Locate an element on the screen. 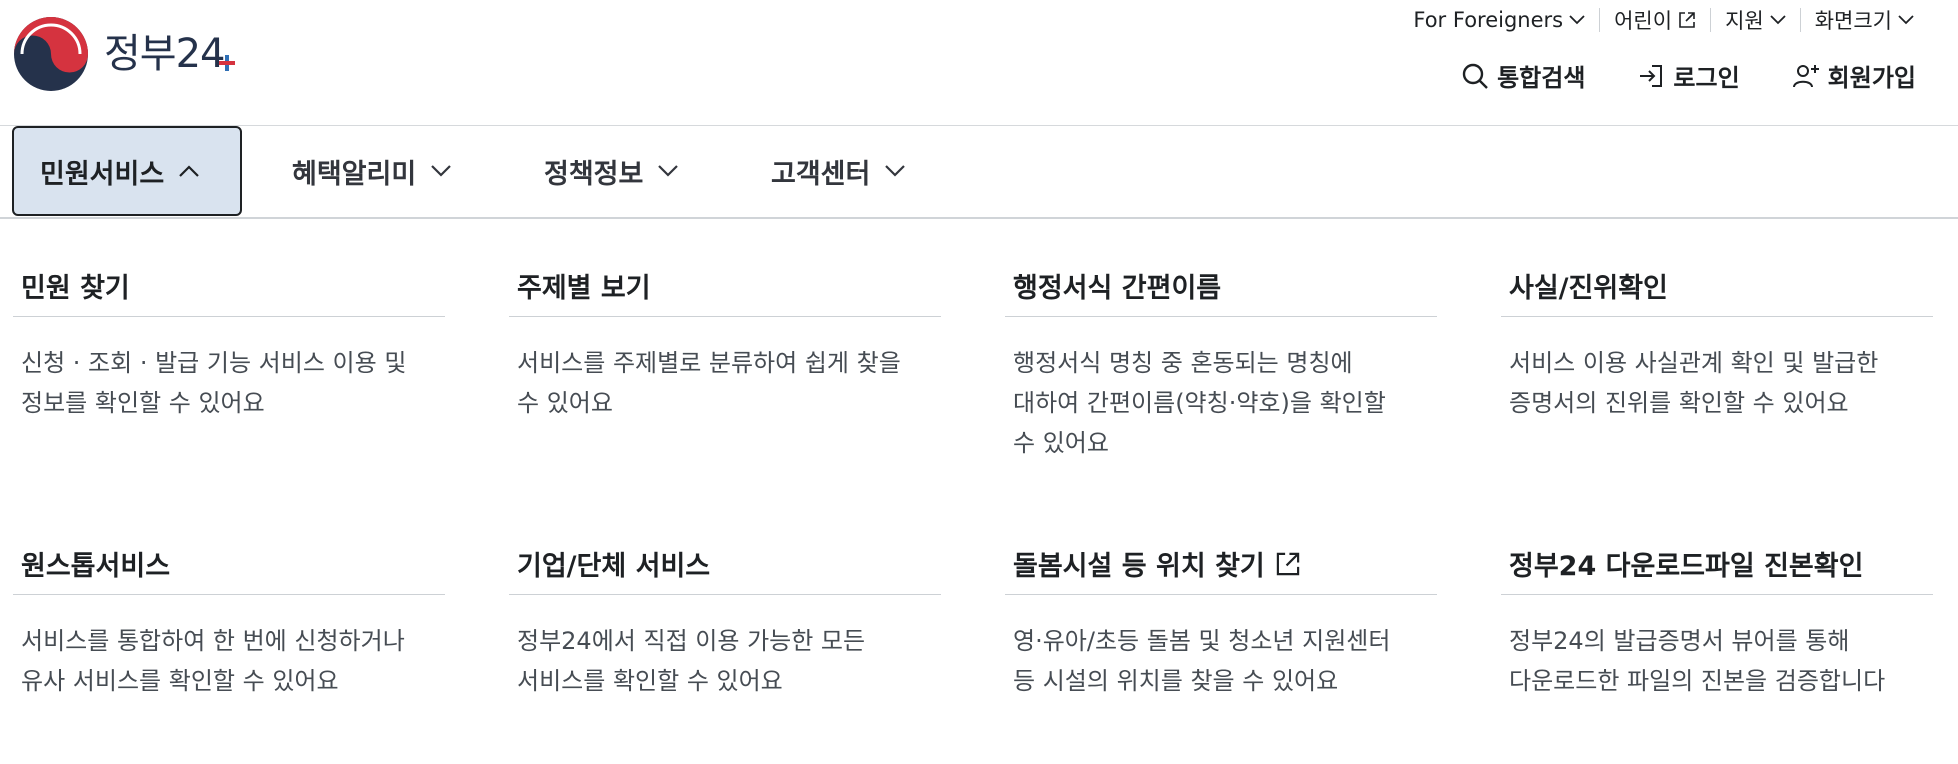  support-menu: 지원 is located at coordinates (1755, 20).